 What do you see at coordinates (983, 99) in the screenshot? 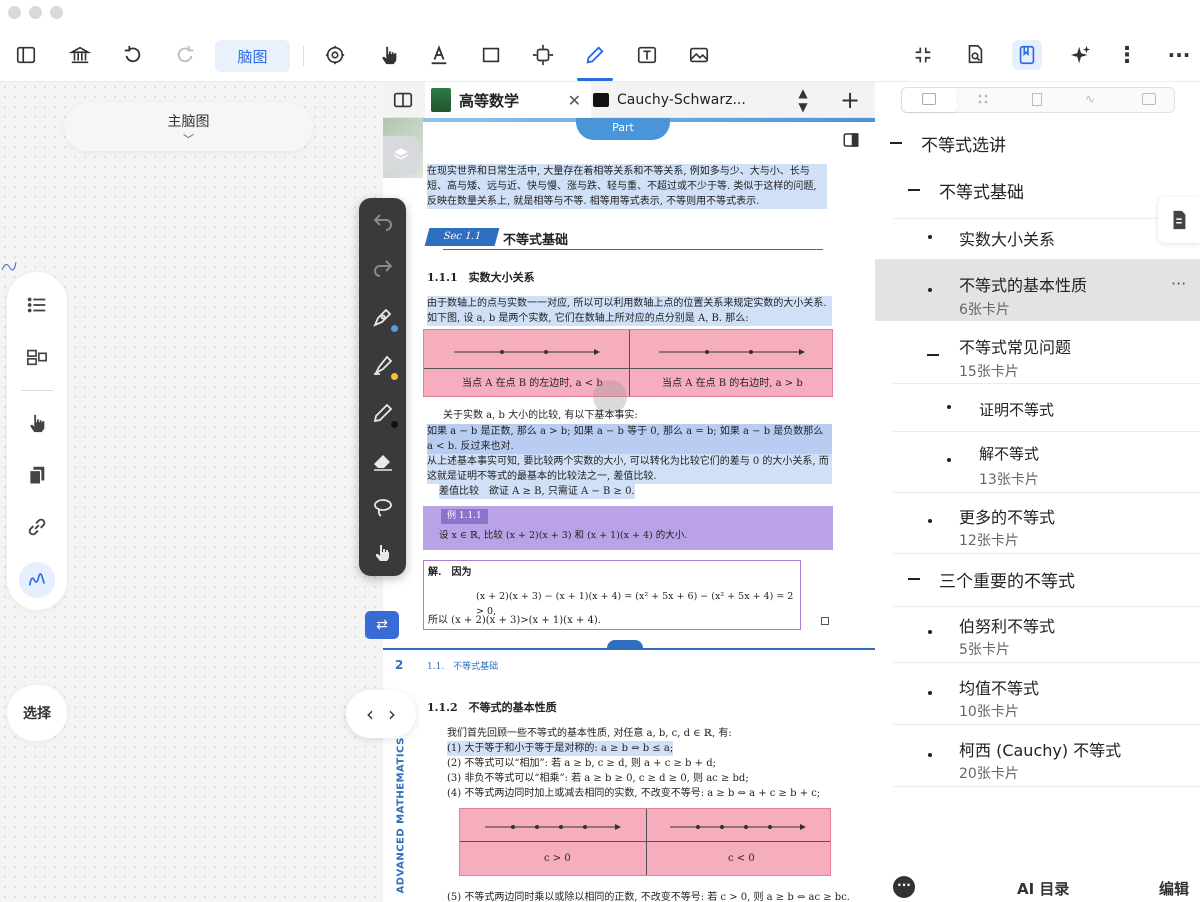
I see `grid-icon` at bounding box center [983, 99].